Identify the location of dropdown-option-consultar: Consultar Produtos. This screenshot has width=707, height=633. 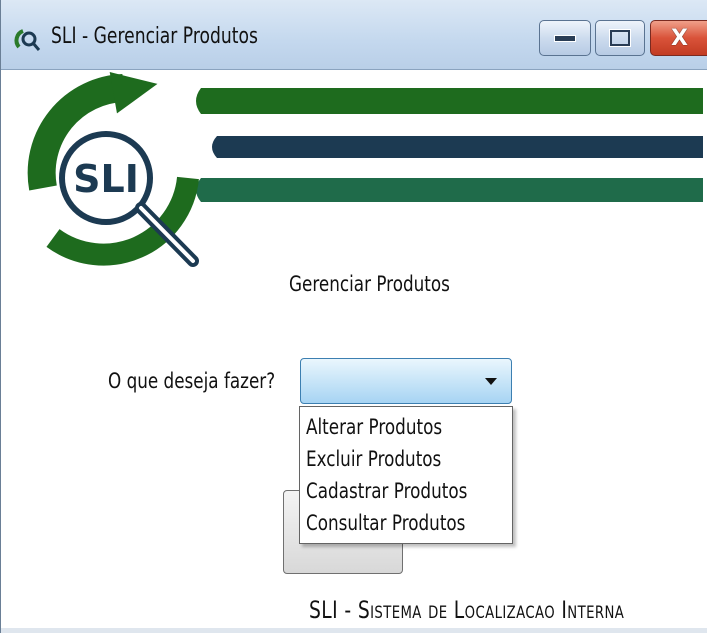
(406, 523).